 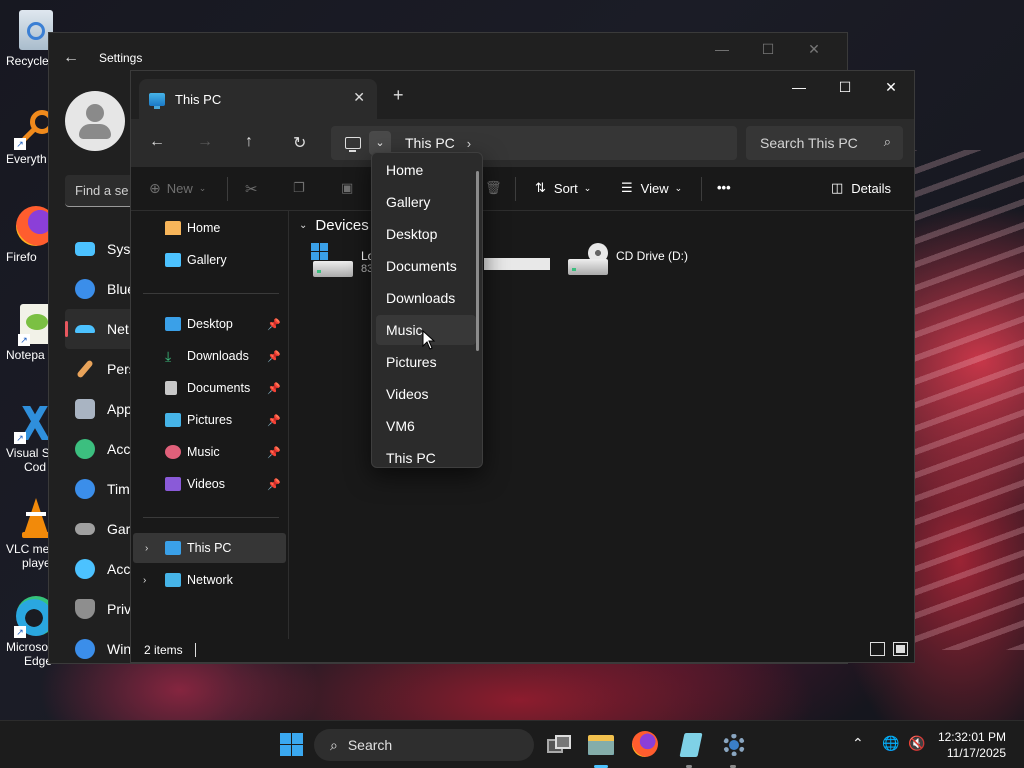 What do you see at coordinates (962, 400) in the screenshot?
I see `wallpaper-stripes` at bounding box center [962, 400].